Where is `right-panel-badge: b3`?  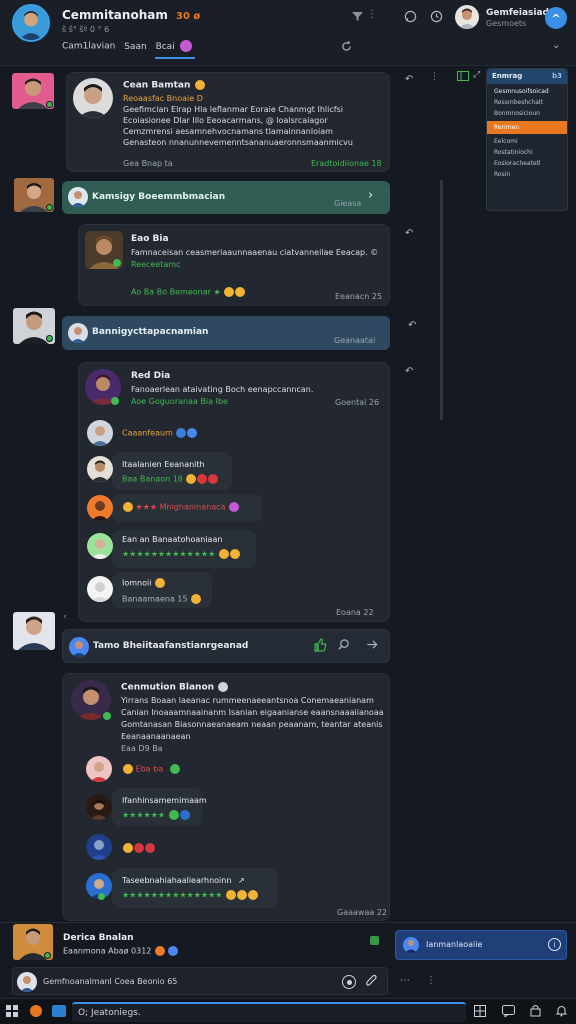
right-panel-badge: b3 is located at coordinates (557, 76).